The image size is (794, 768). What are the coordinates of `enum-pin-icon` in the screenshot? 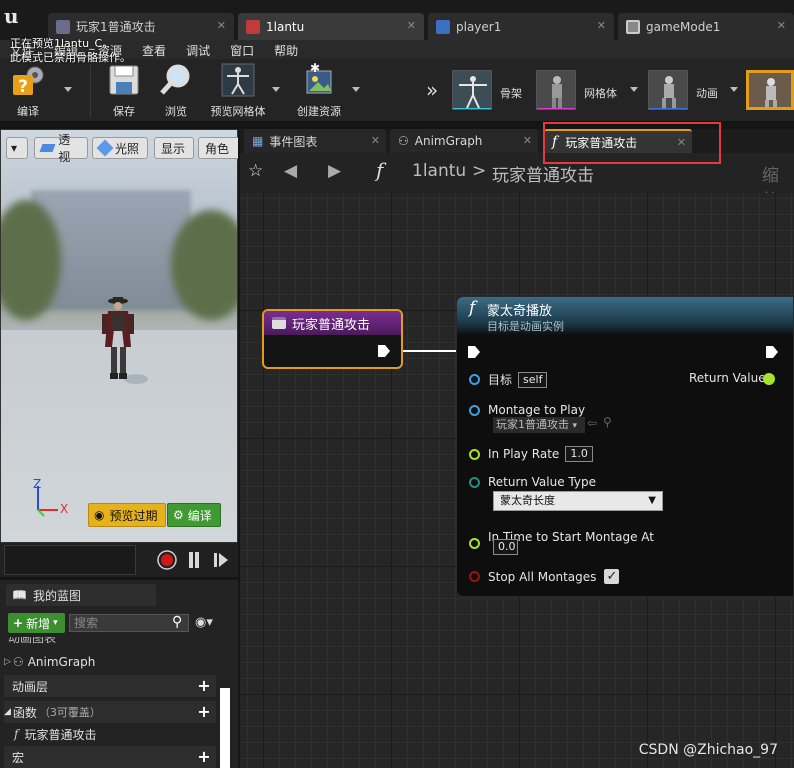 It's located at (474, 482).